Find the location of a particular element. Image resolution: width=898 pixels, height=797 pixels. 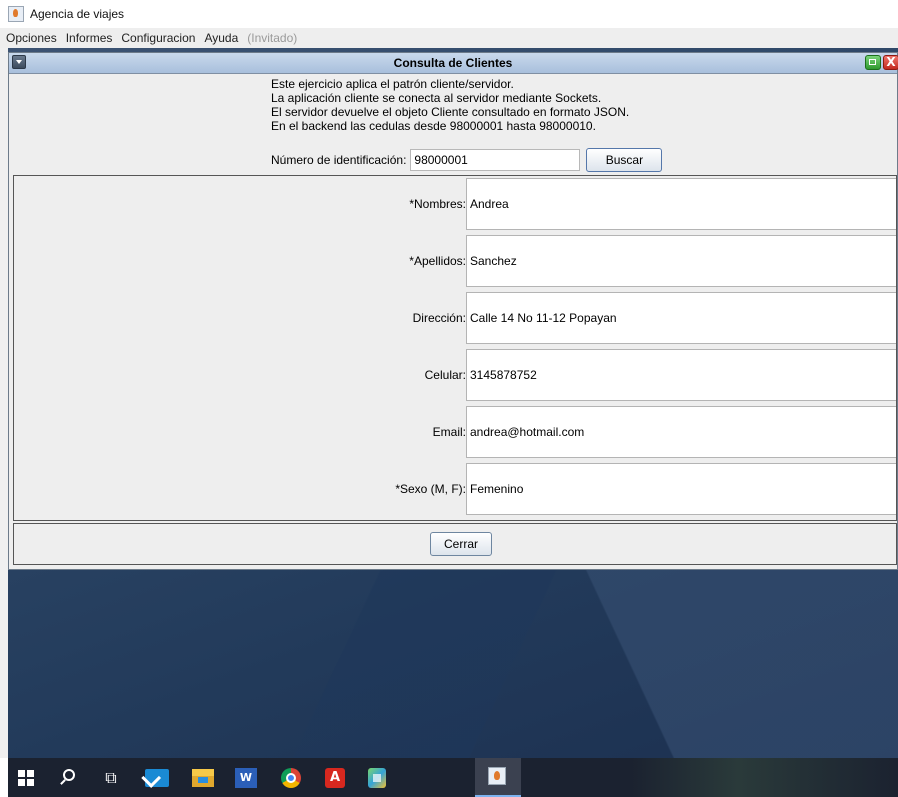

menu-user-status: (Invitado) is located at coordinates (272, 38).